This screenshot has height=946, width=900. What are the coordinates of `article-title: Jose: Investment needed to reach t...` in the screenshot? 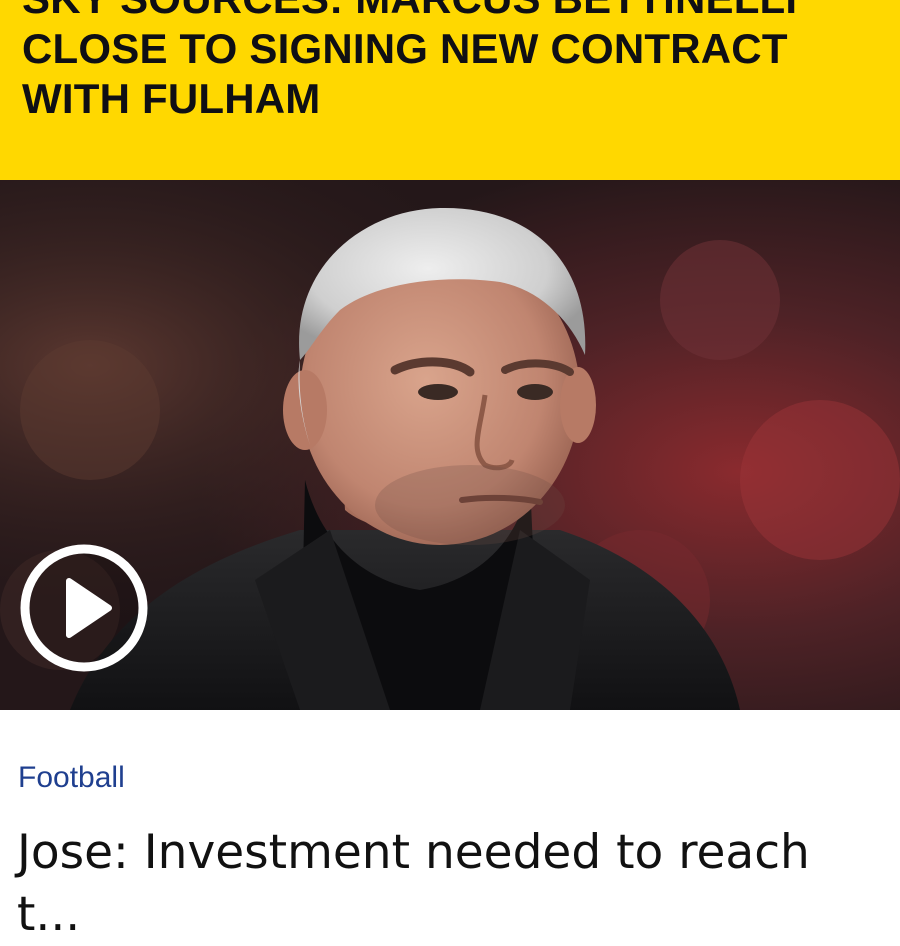 It's located at (452, 884).